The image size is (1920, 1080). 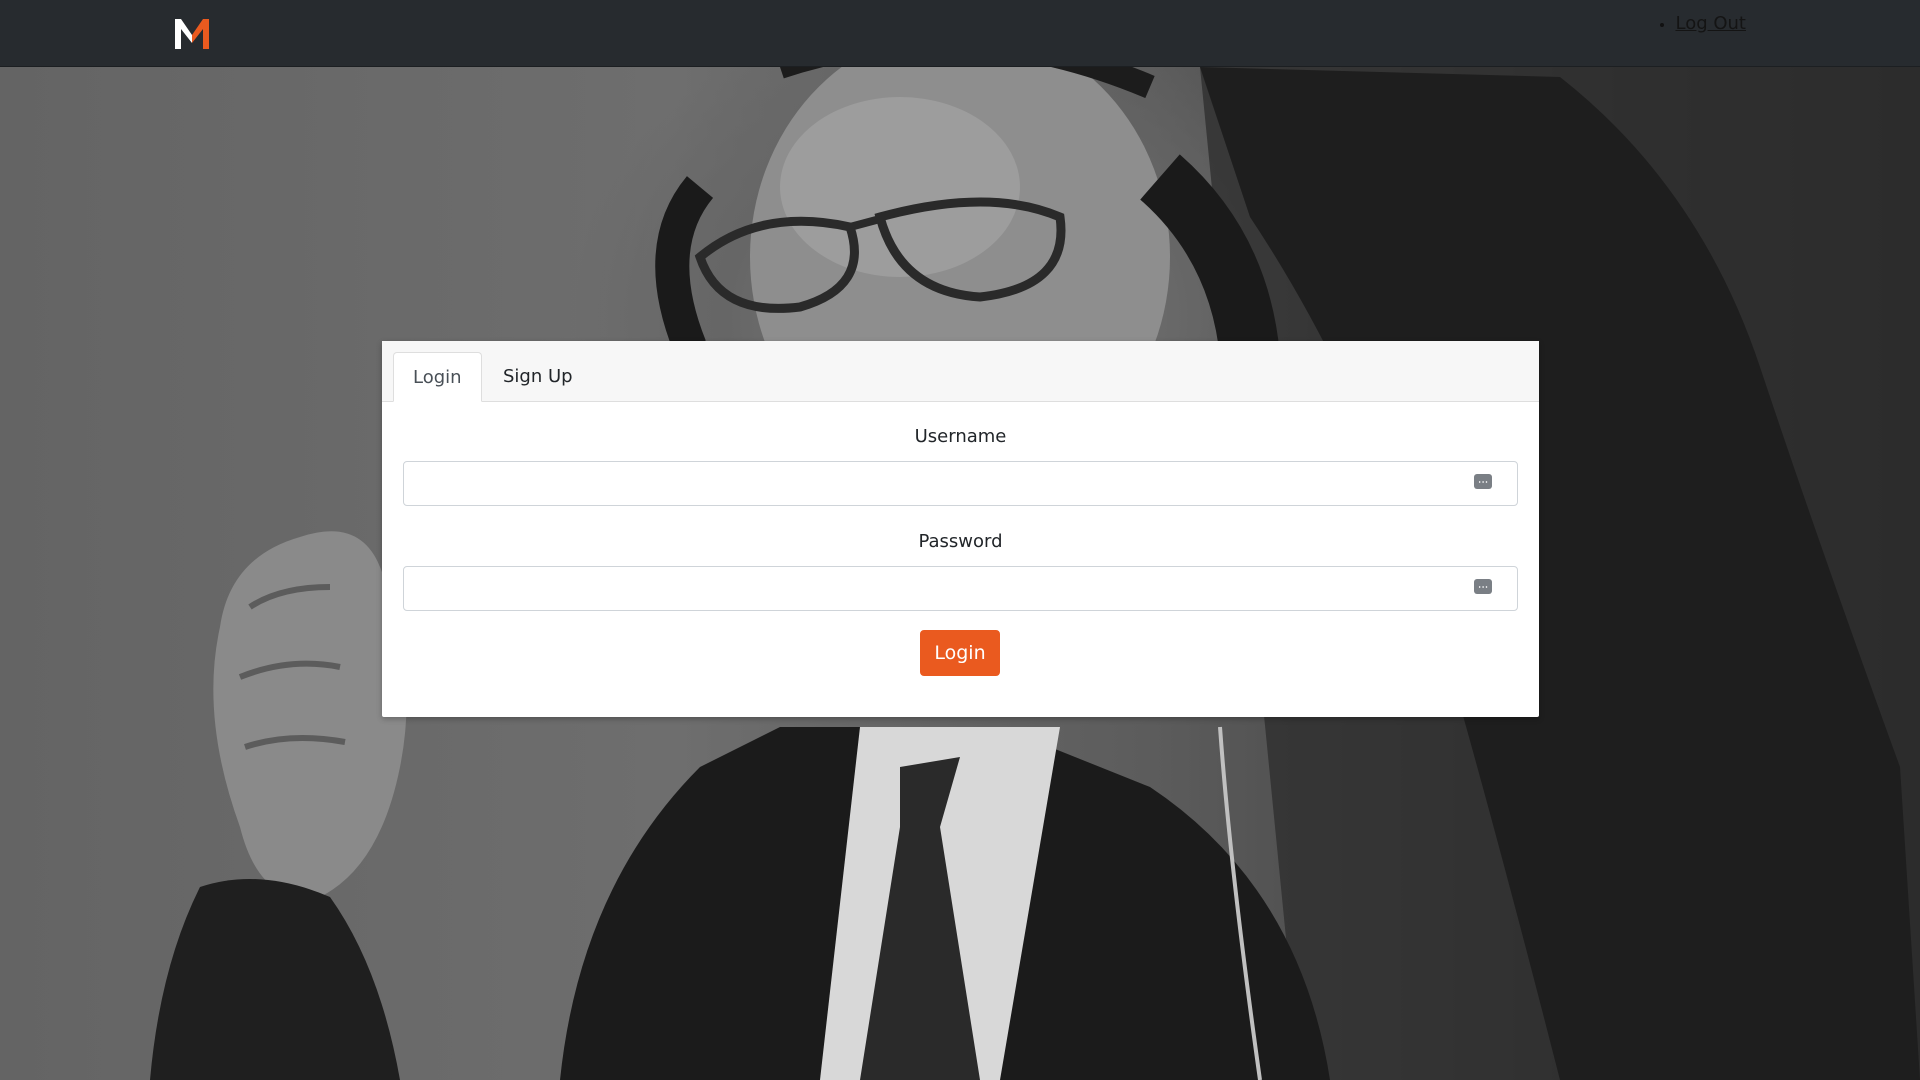 I want to click on top-navbar: Log Out, so click(x=960, y=33).